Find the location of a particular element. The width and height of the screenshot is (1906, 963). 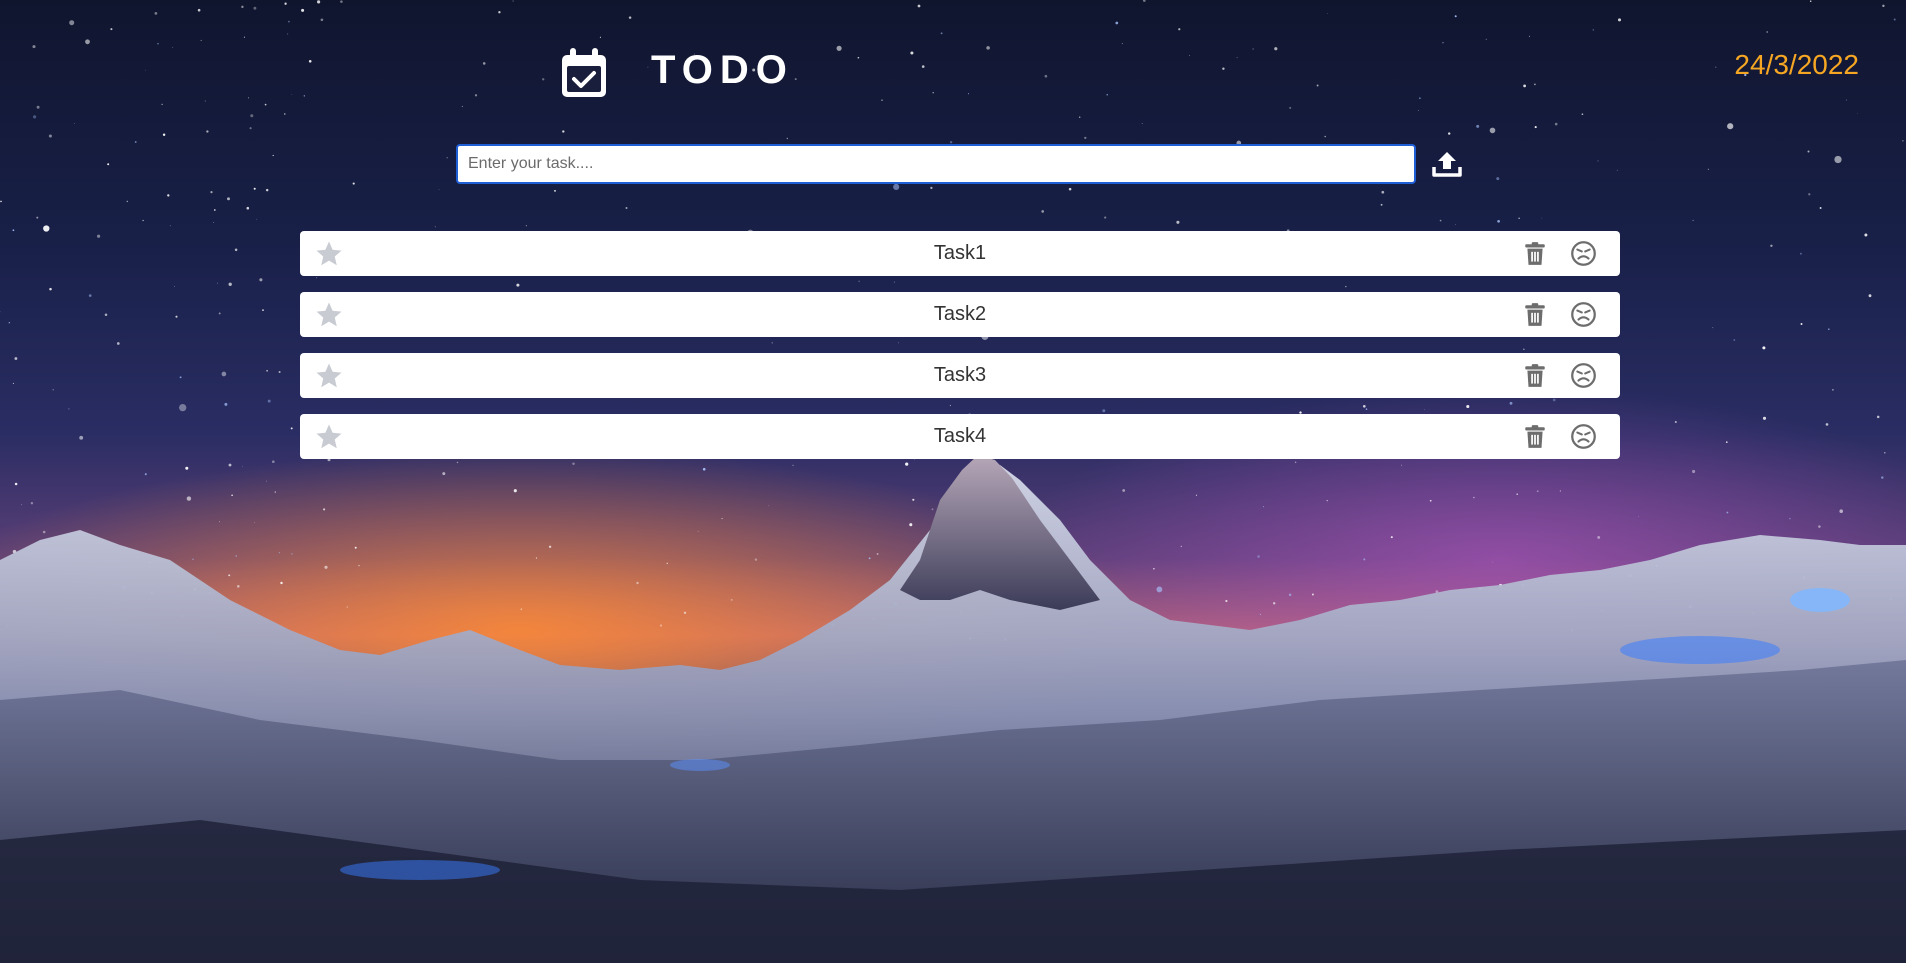

task-label: Task3 is located at coordinates (960, 375).